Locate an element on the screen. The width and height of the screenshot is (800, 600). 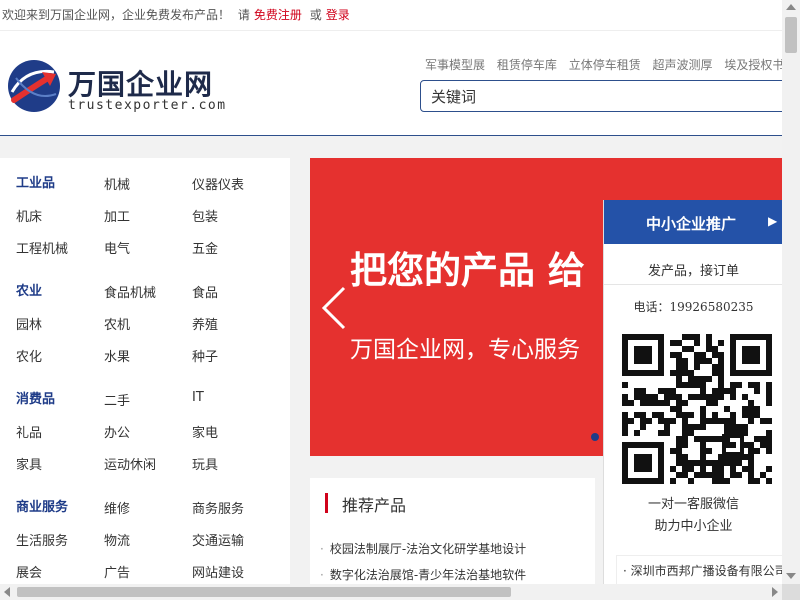
please-text: 请 is located at coordinates (243, 15).